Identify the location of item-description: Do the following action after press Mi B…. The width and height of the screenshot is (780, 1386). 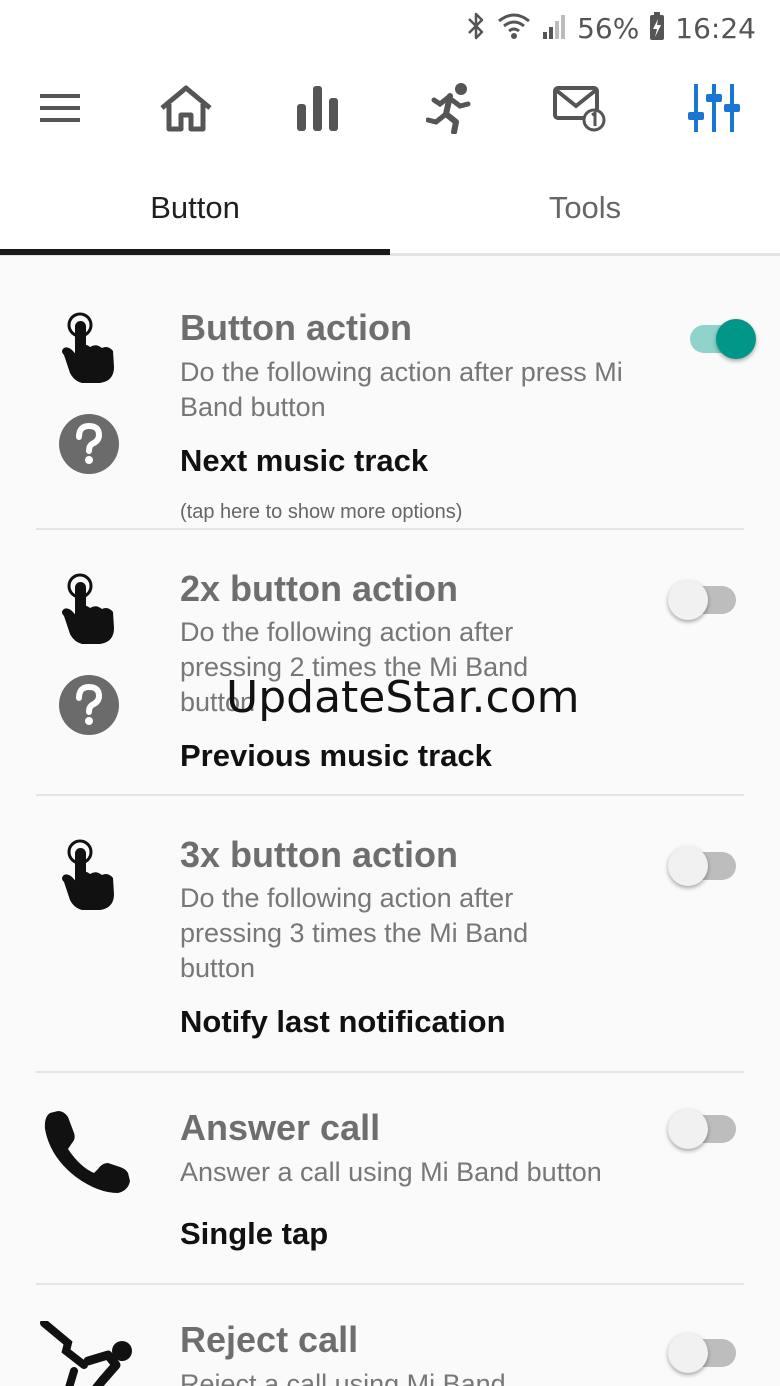
(401, 389).